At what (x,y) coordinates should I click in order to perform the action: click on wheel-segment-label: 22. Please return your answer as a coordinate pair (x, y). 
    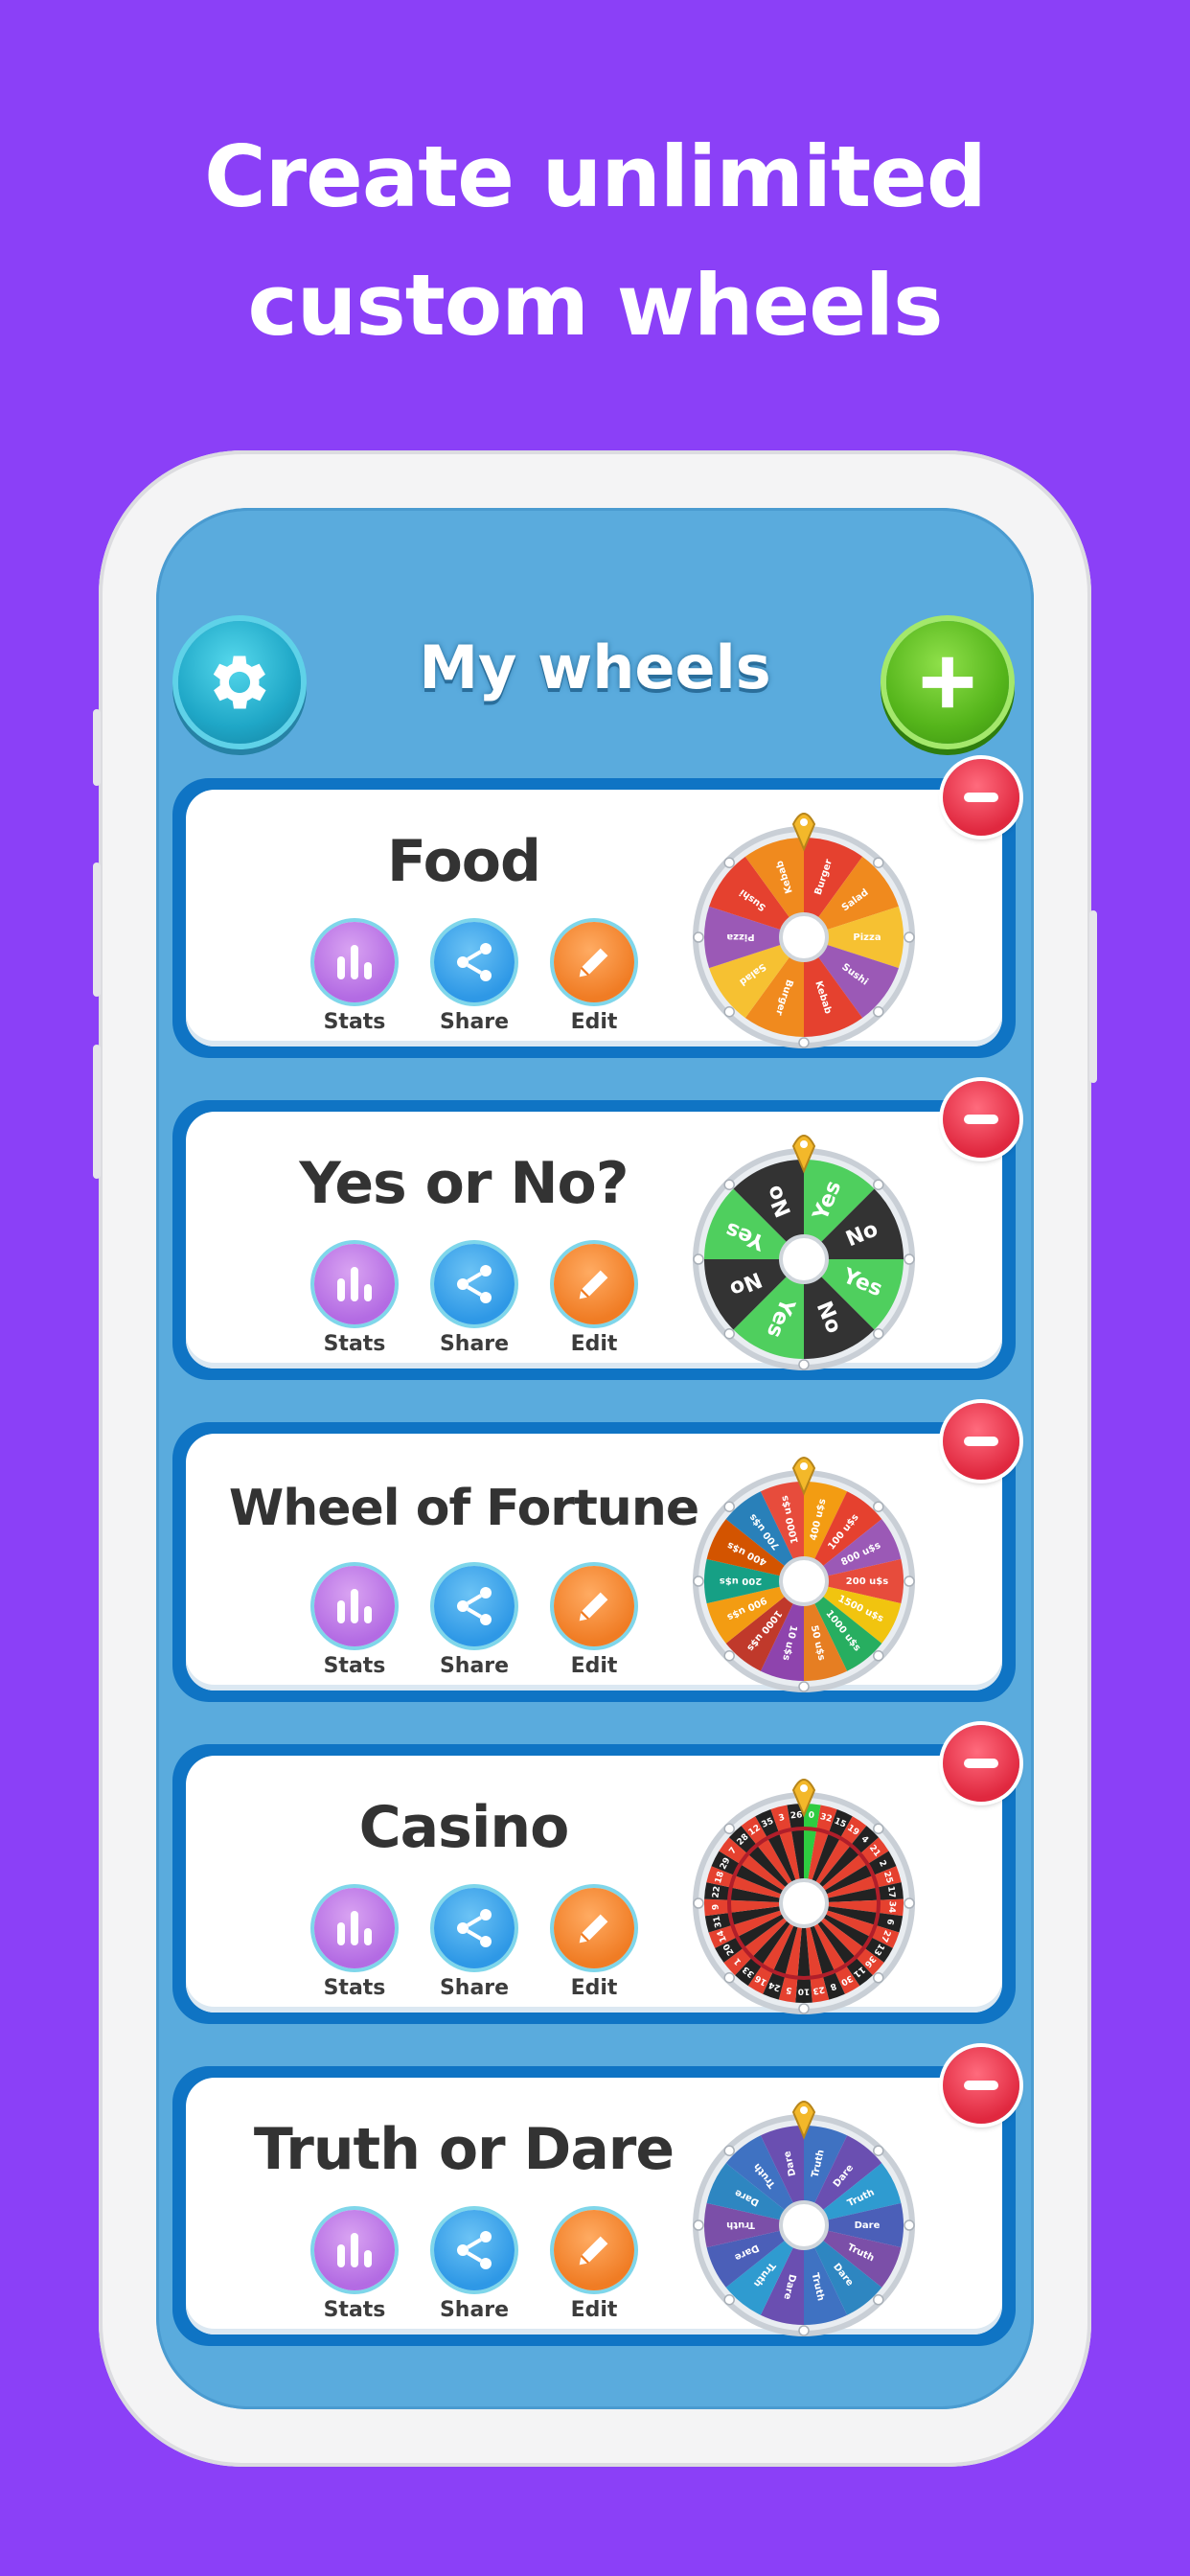
    Looking at the image, I should click on (716, 1892).